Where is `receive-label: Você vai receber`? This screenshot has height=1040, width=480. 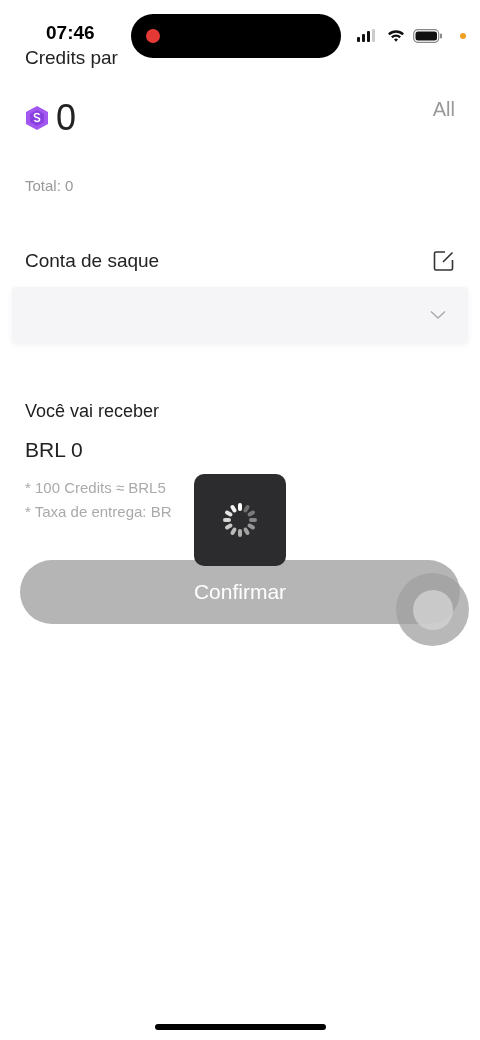 receive-label: Você vai receber is located at coordinates (92, 411).